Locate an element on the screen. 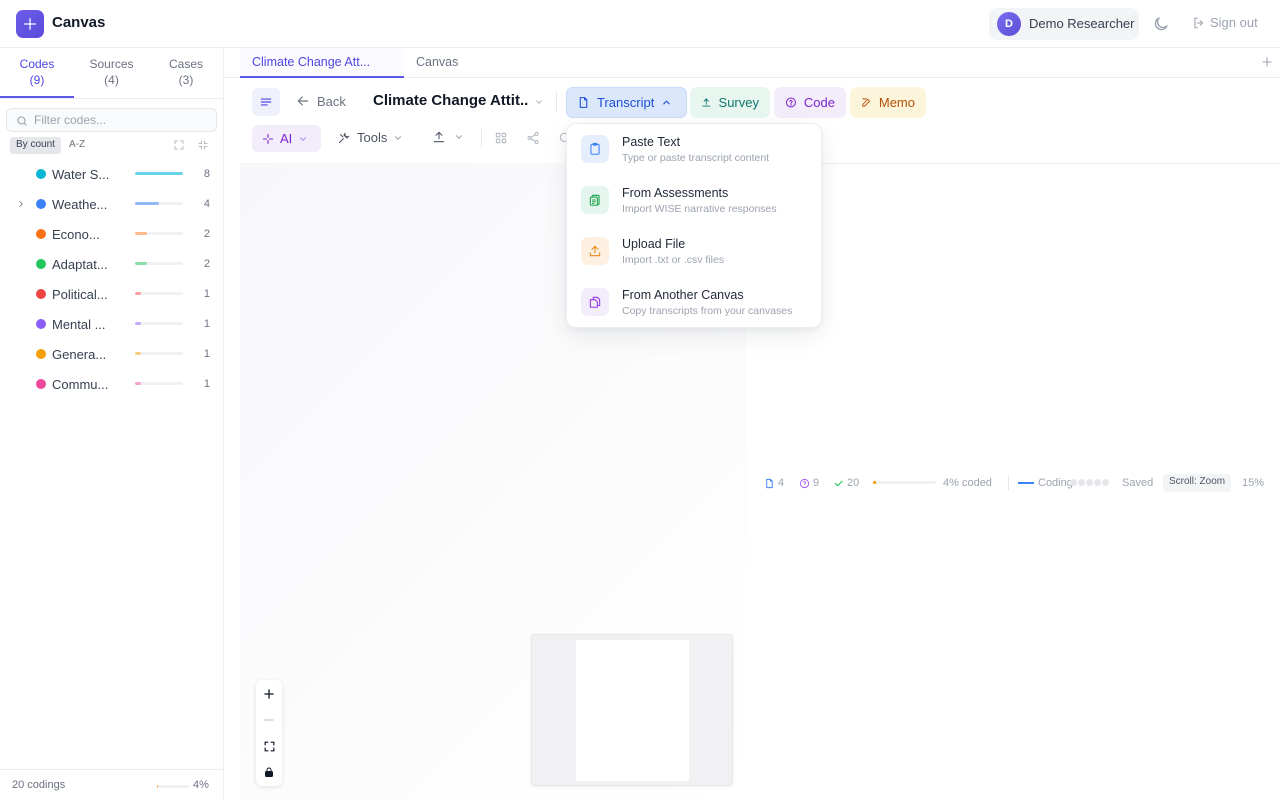 The height and width of the screenshot is (800, 1280). sort-by-count-button: By count is located at coordinates (35, 145).